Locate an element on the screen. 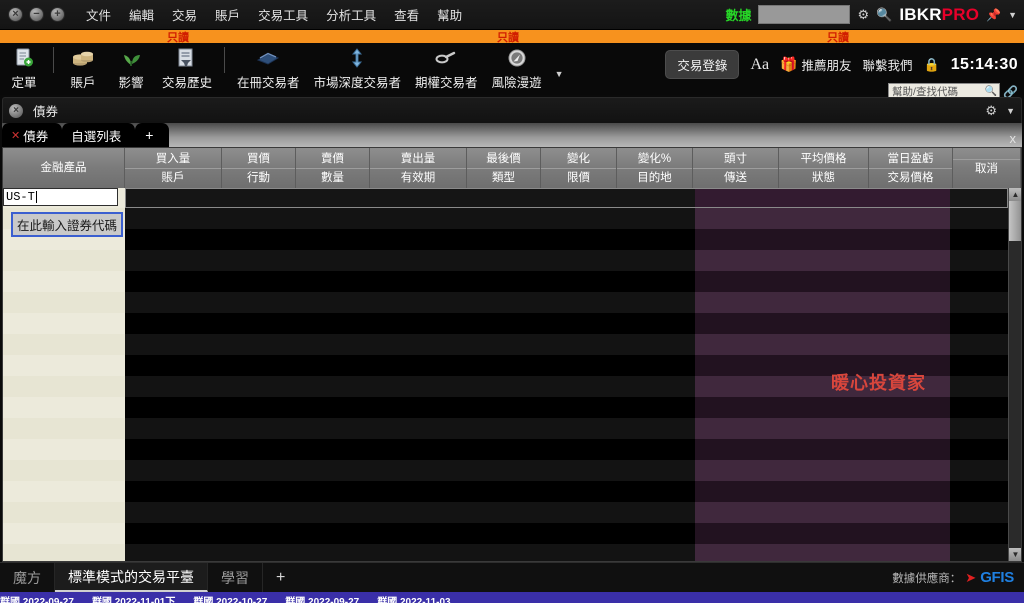 The image size is (1024, 603). tab-watchlist: 自選列表 is located at coordinates (99, 135).